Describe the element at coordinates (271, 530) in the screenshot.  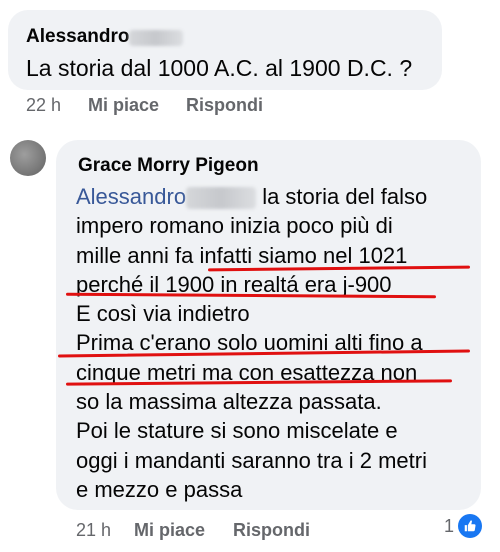
I see `comment-2-reply-button: Rispondi` at that location.